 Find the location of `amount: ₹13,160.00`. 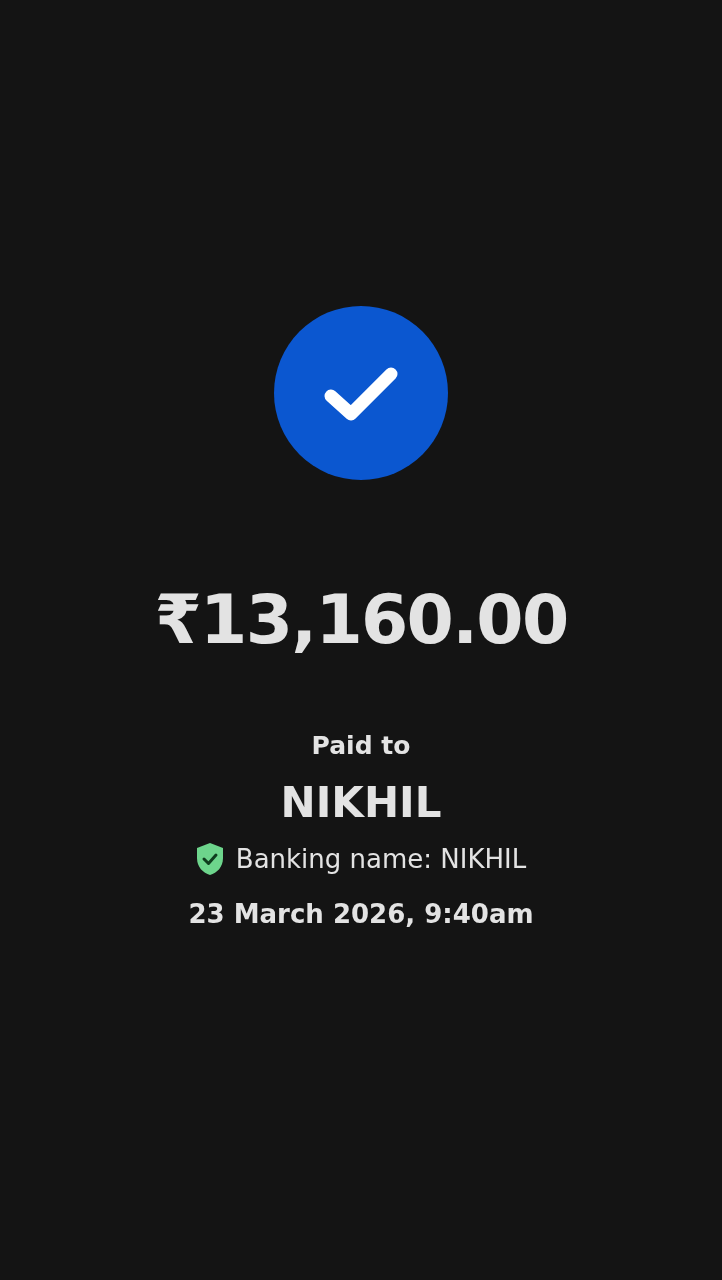

amount: ₹13,160.00 is located at coordinates (361, 620).